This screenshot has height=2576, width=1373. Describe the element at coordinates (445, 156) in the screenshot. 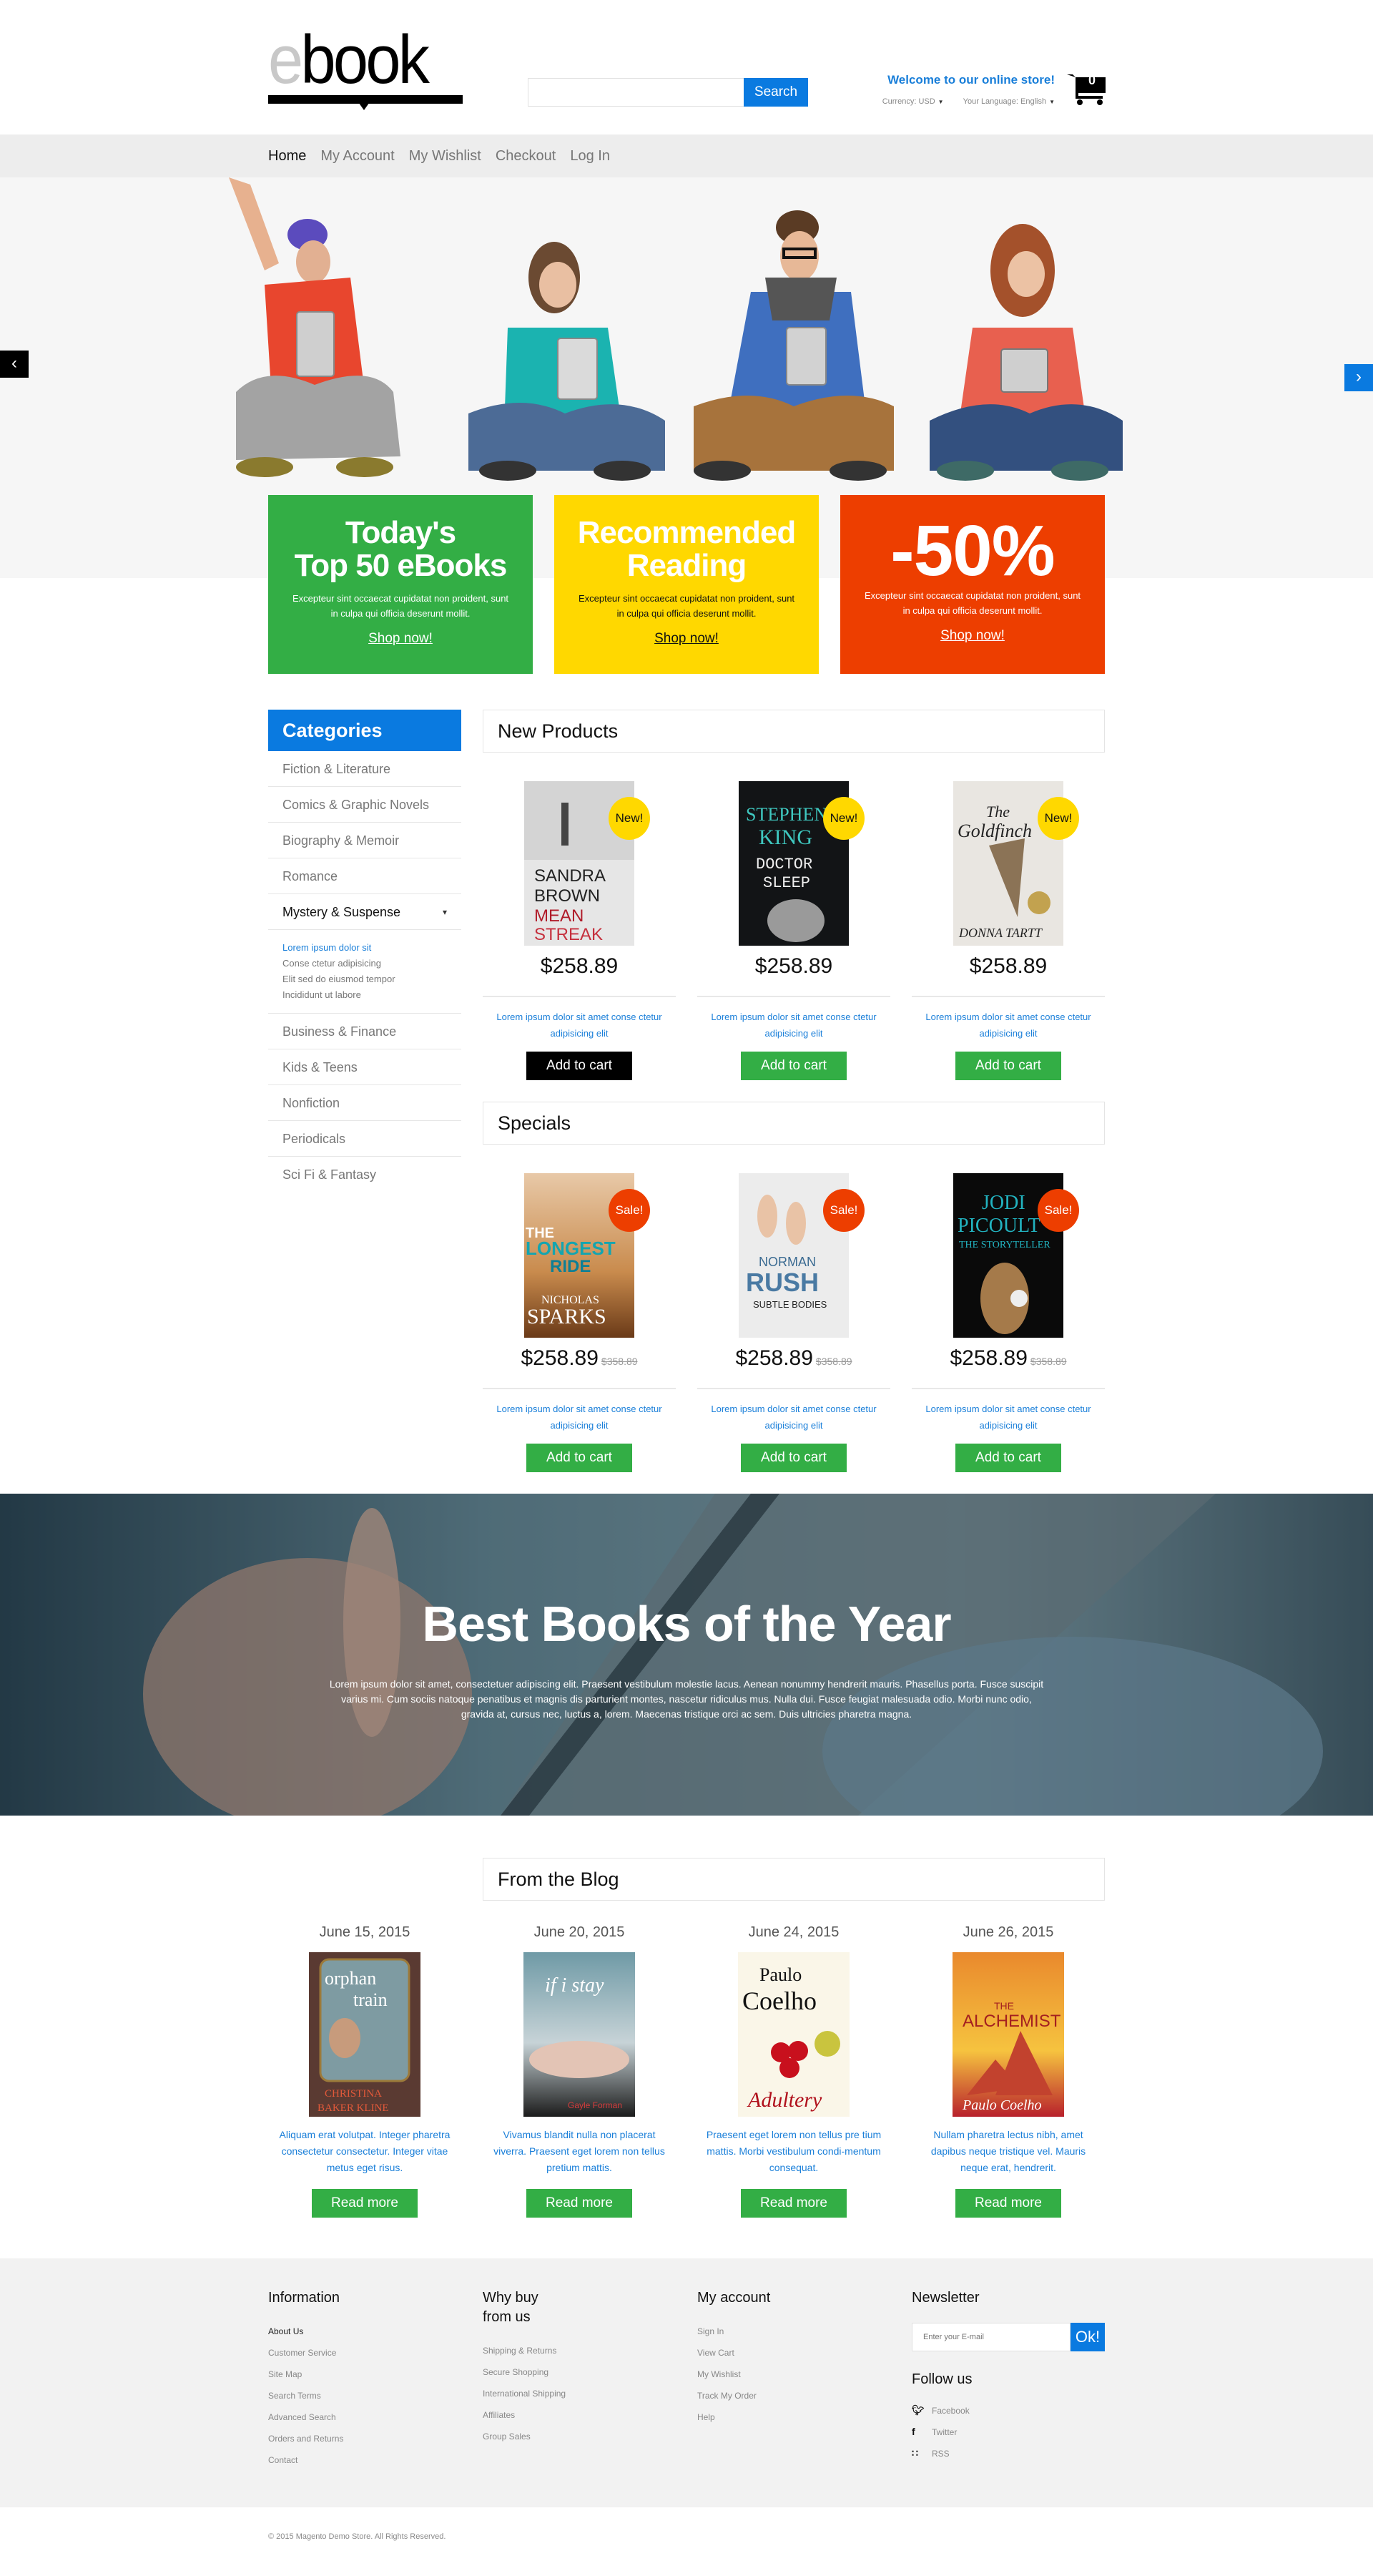

I see `nav-my-wishlist: My Wishlist` at that location.